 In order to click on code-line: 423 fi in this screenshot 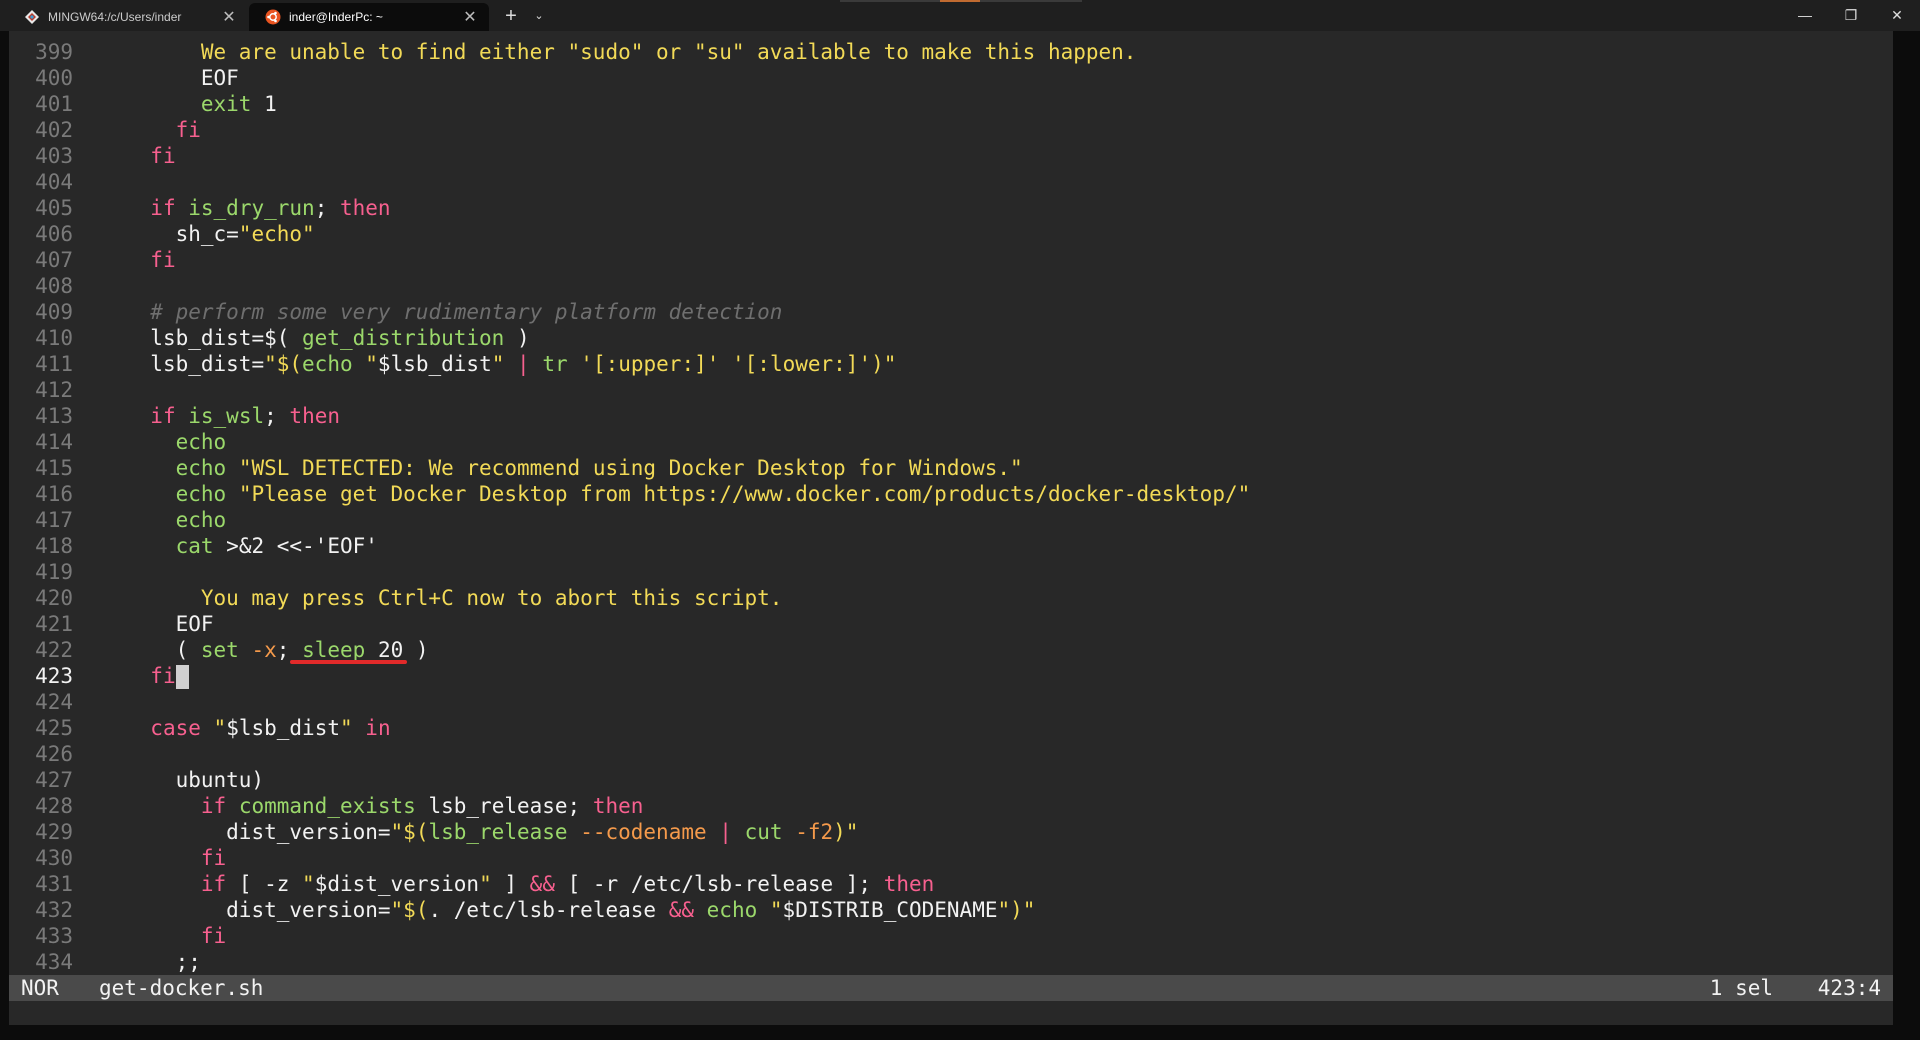, I will do `click(951, 676)`.